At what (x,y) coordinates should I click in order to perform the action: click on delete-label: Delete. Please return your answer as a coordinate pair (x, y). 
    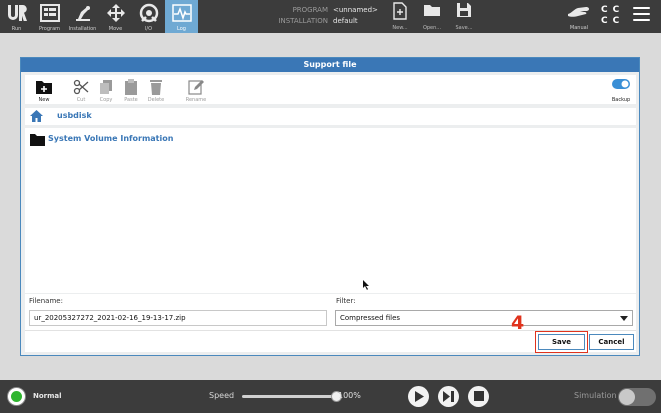
    Looking at the image, I should click on (156, 100).